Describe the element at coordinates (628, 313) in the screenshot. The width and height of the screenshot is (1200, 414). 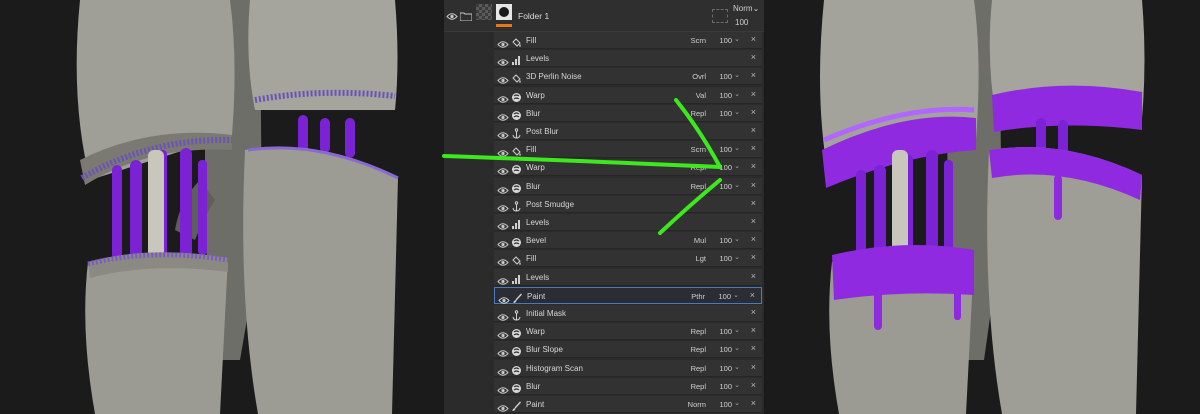
I see `layer-row: Initial Mask ×` at that location.